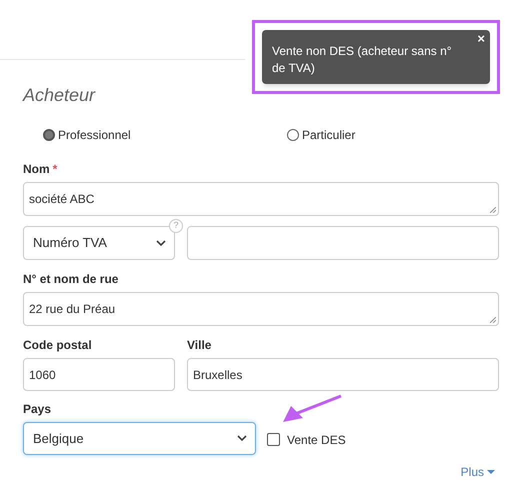  What do you see at coordinates (481, 38) in the screenshot?
I see `close-button: ×` at bounding box center [481, 38].